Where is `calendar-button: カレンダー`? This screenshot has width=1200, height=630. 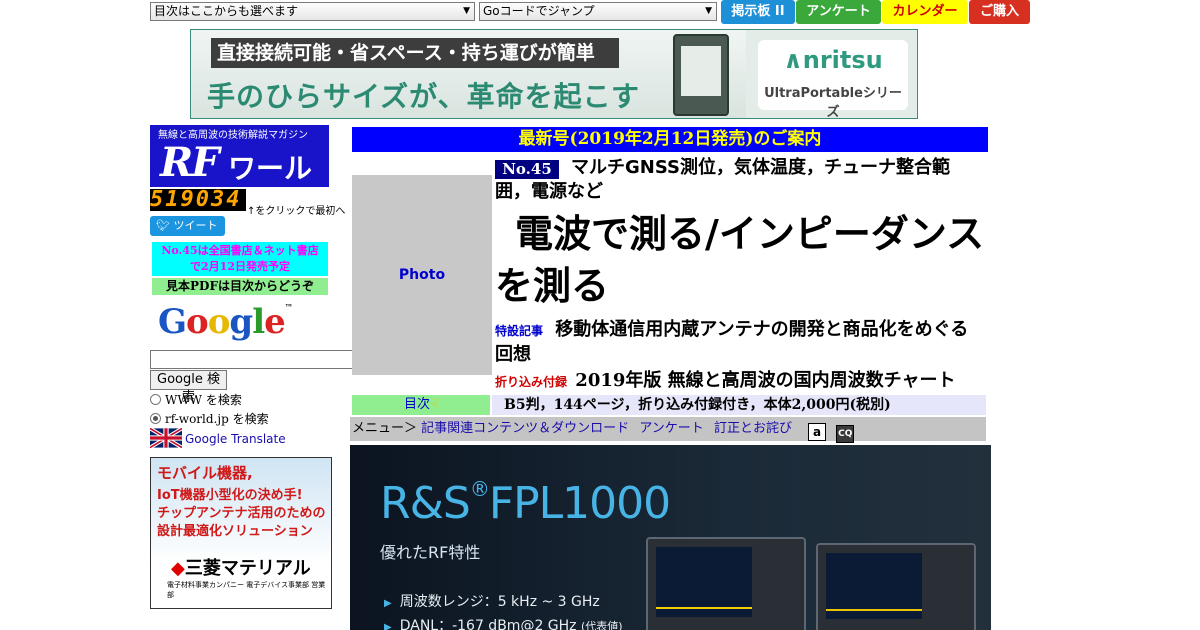 calendar-button: カレンダー is located at coordinates (925, 12).